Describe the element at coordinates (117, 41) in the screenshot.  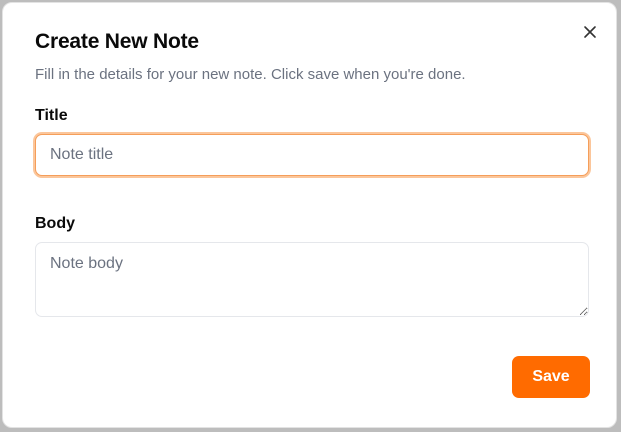
I see `dialog-title: Create New Note` at that location.